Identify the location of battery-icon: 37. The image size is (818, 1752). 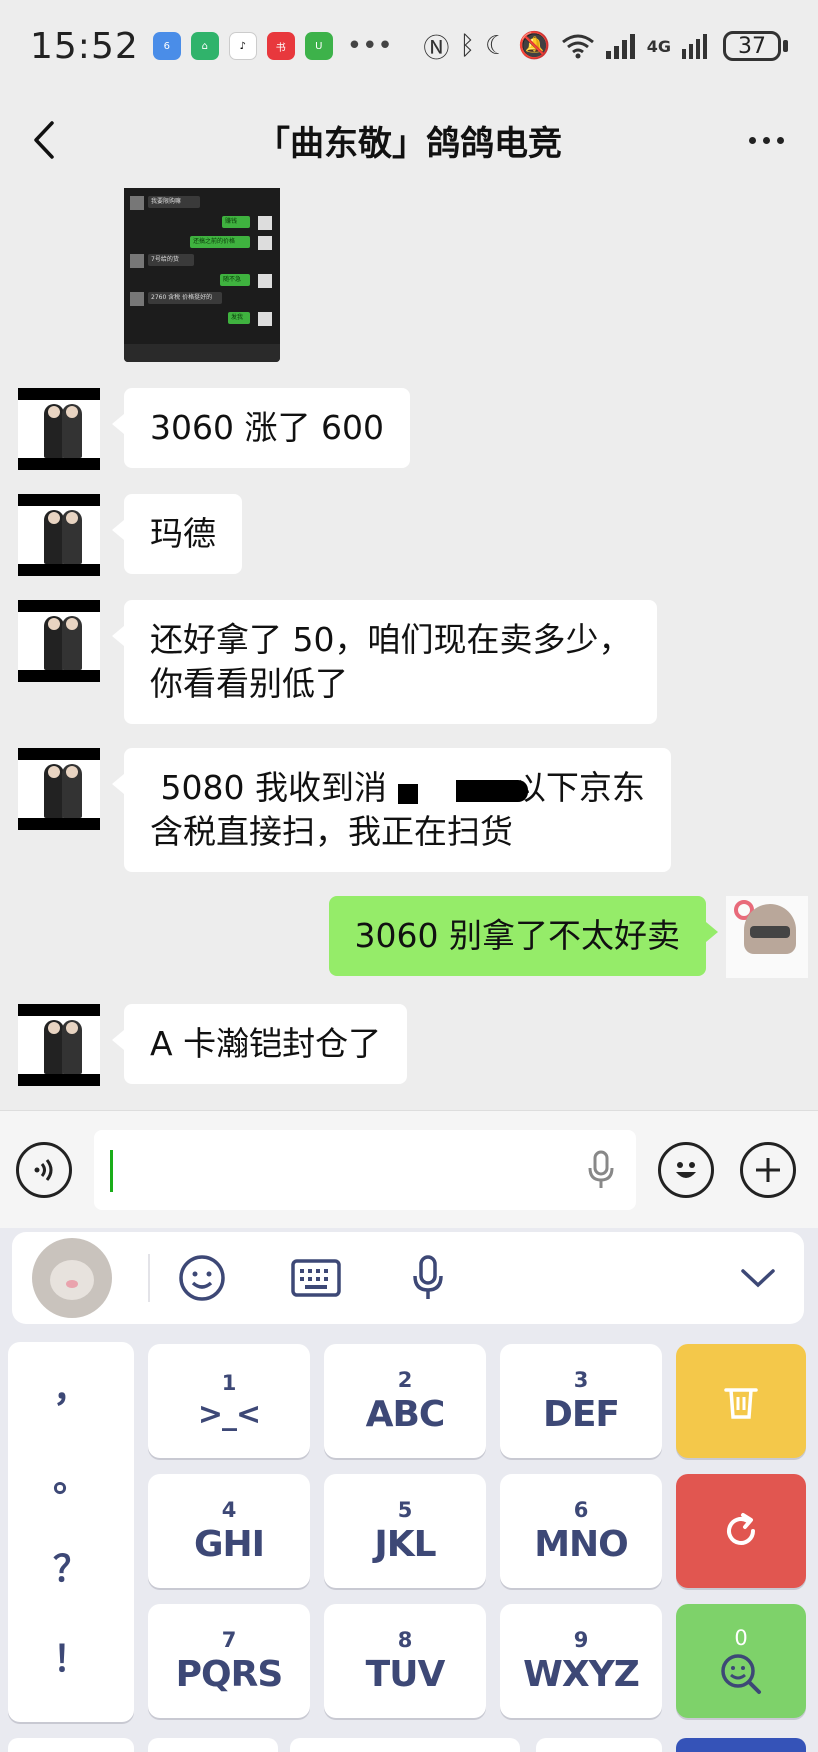
(752, 46).